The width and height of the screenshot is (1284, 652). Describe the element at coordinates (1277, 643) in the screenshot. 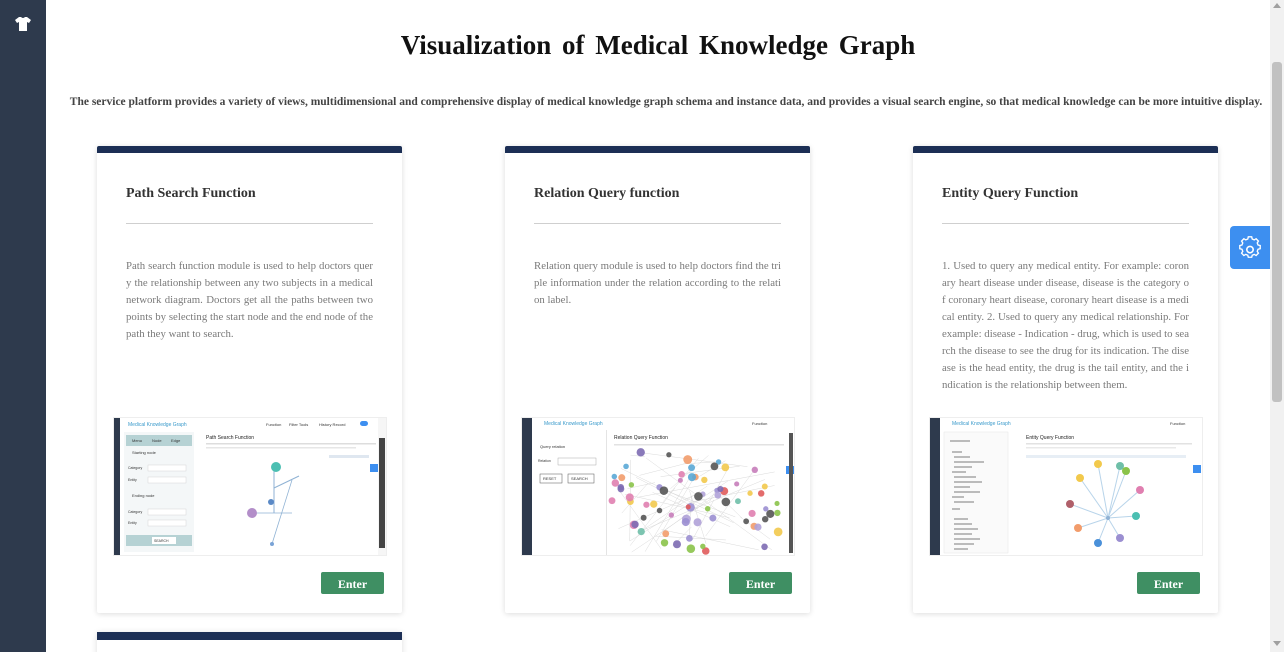

I see `scroll-down-arrow` at that location.